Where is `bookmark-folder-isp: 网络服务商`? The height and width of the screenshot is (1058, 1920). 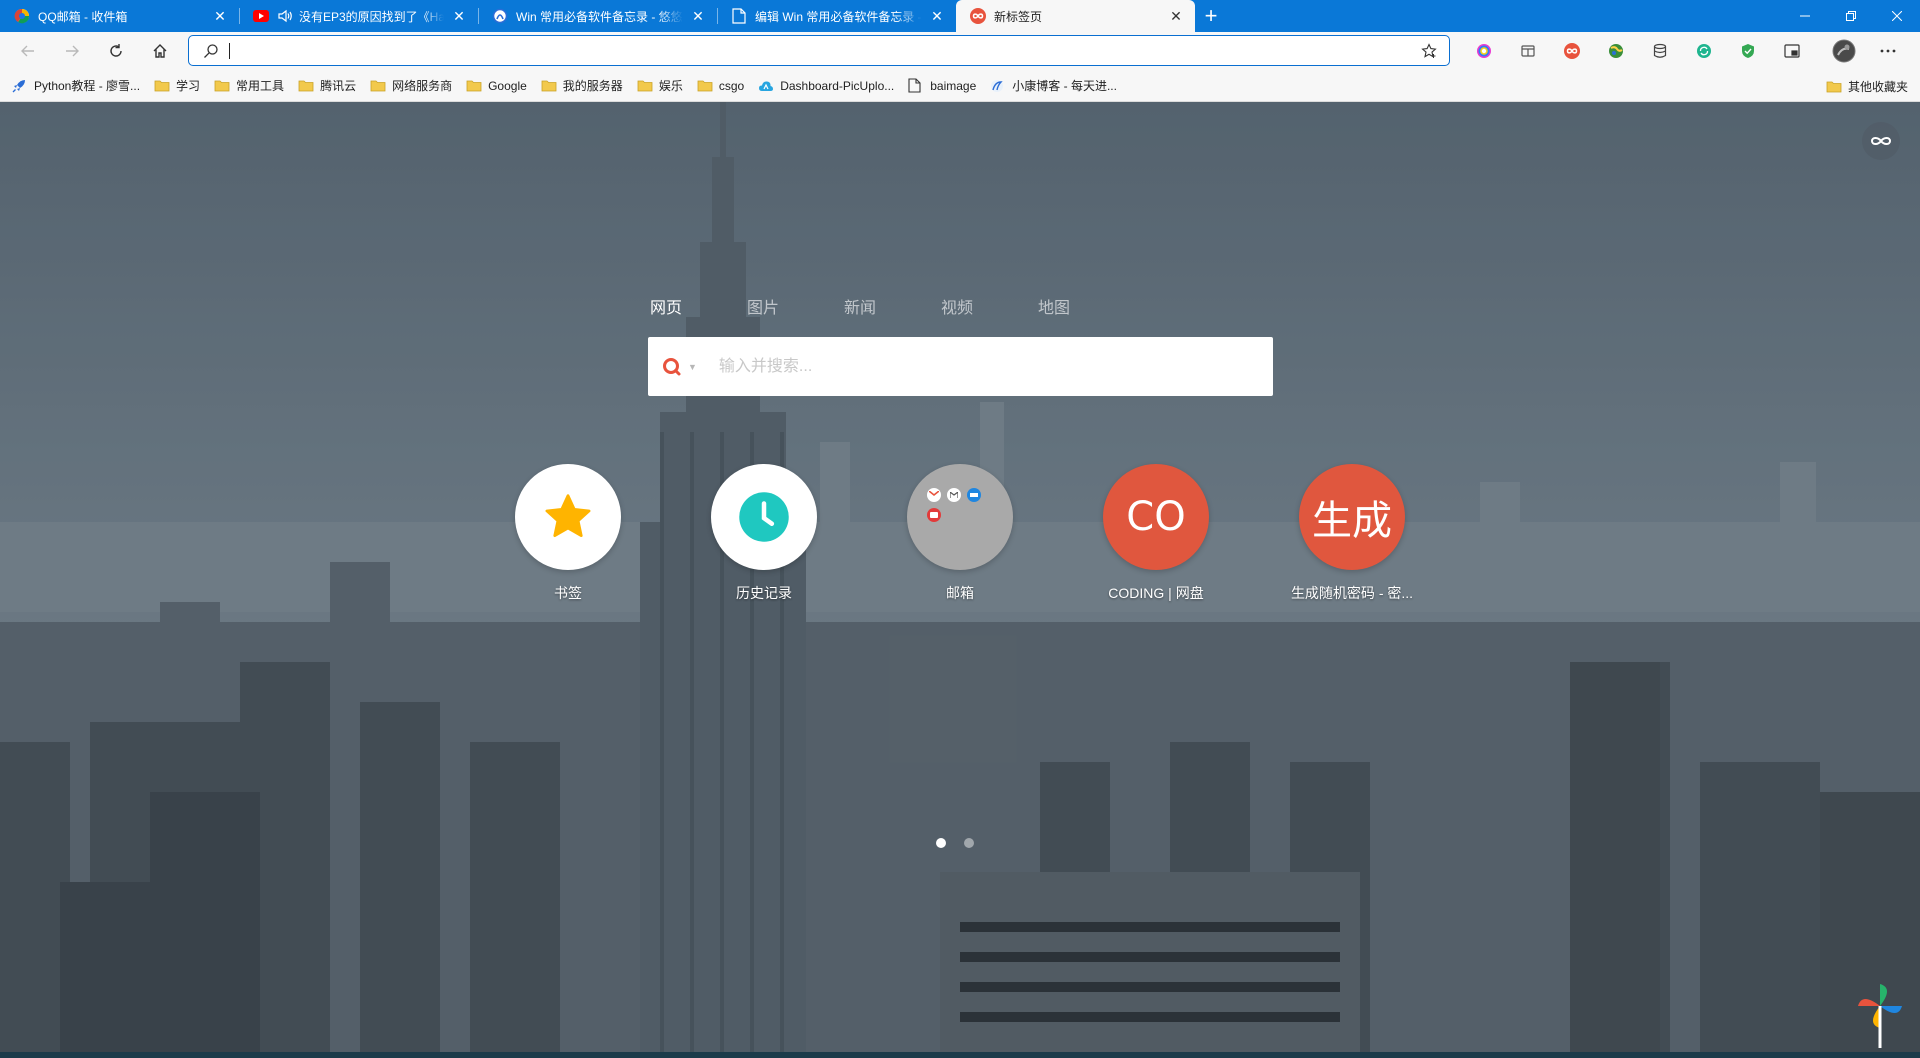 bookmark-folder-isp: 网络服务商 is located at coordinates (411, 85).